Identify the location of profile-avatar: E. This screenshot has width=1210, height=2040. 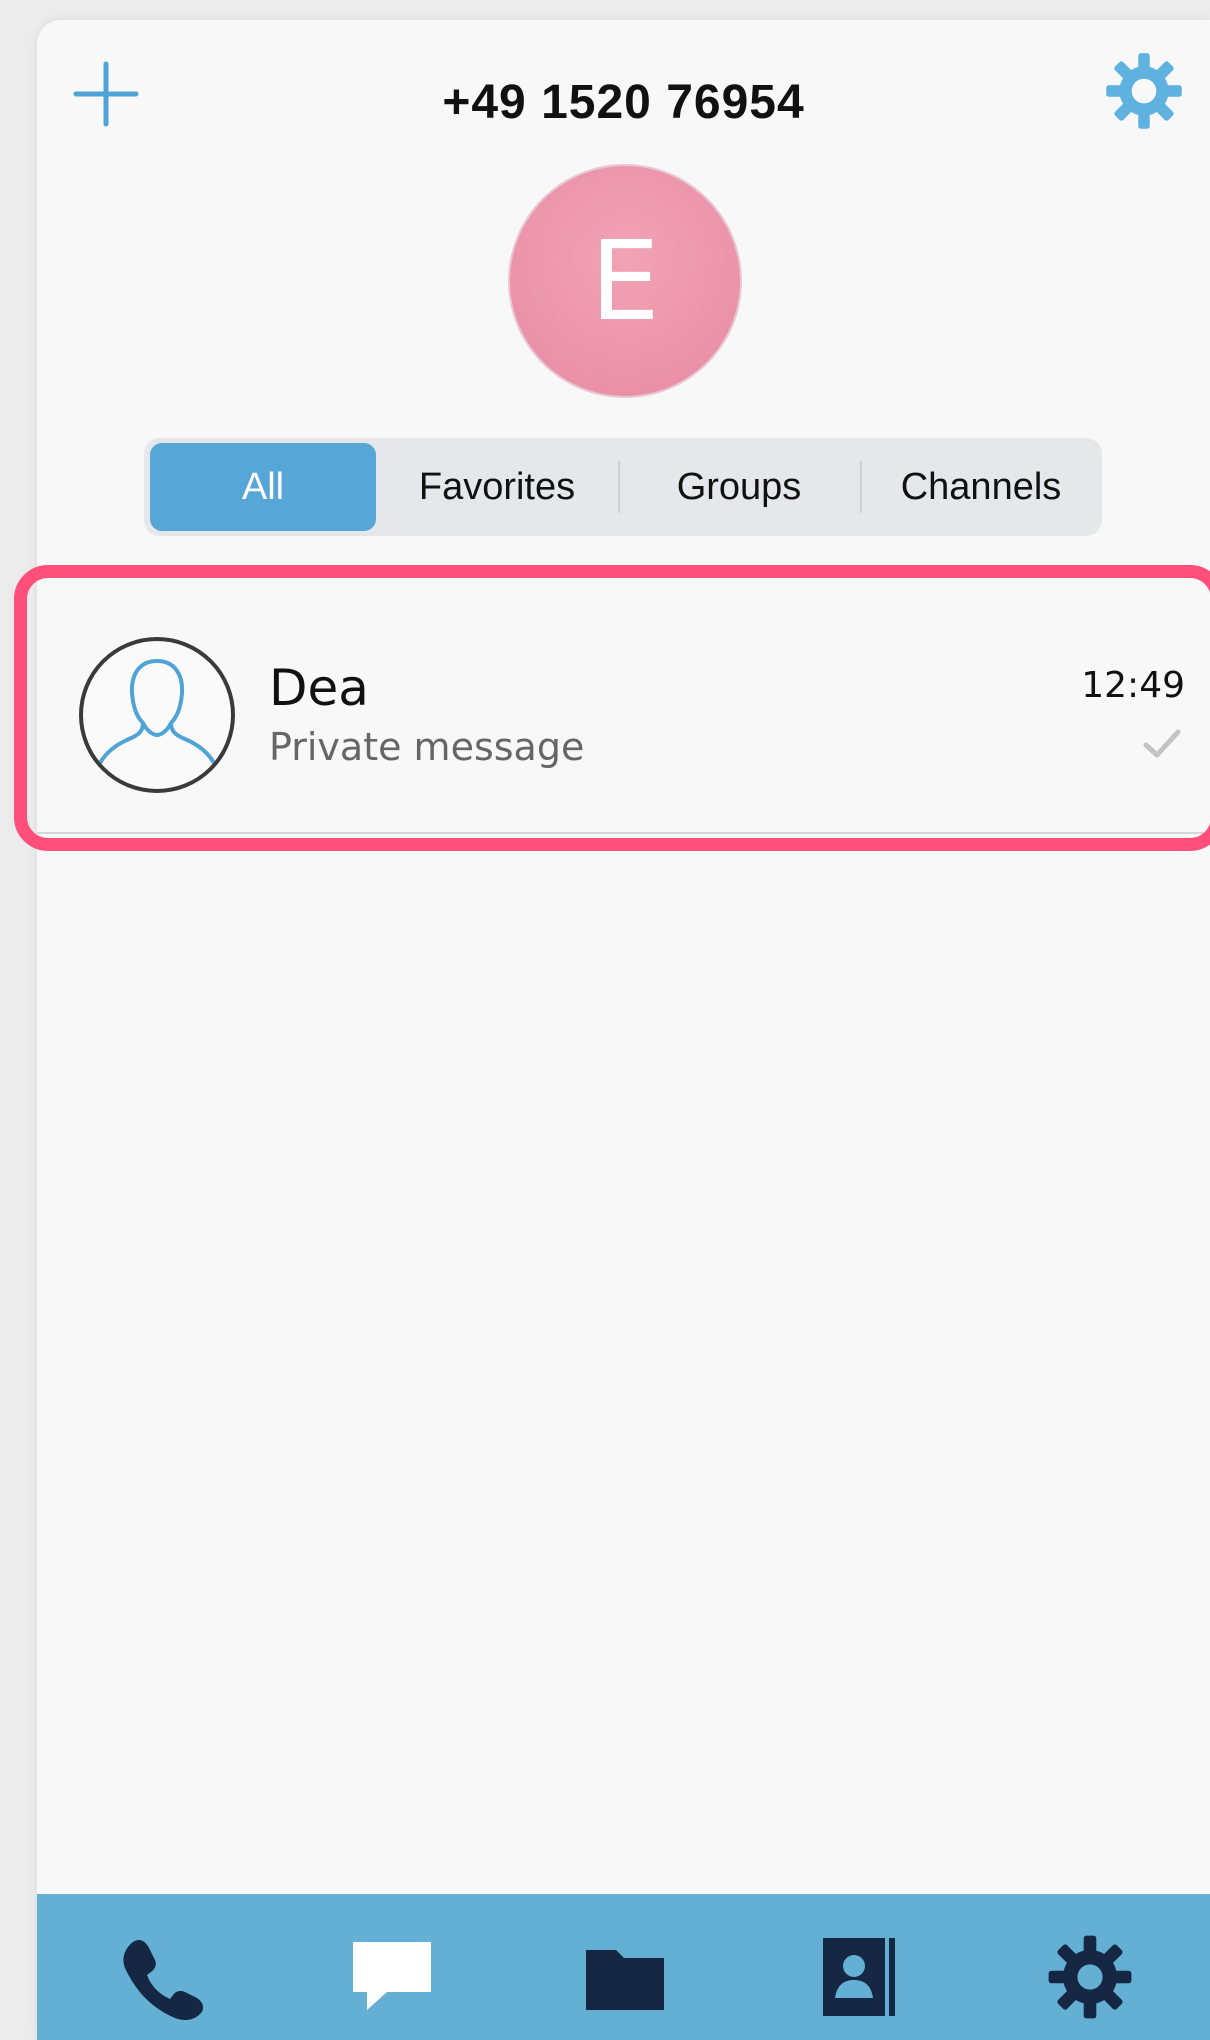
(625, 281).